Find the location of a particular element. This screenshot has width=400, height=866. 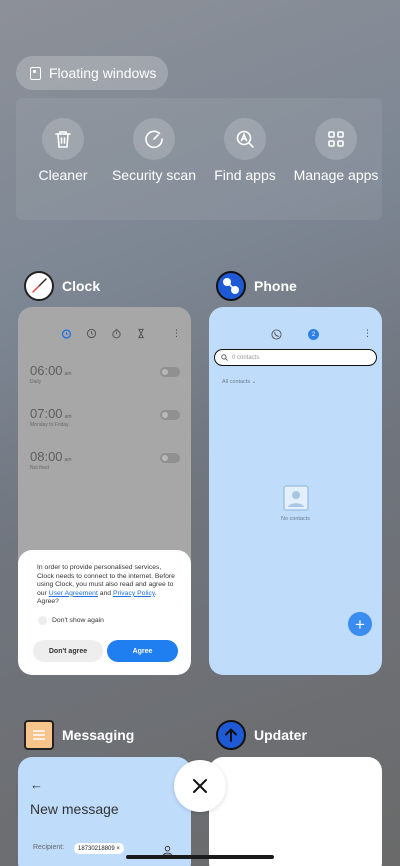

messaging-app-icon is located at coordinates (39, 735).